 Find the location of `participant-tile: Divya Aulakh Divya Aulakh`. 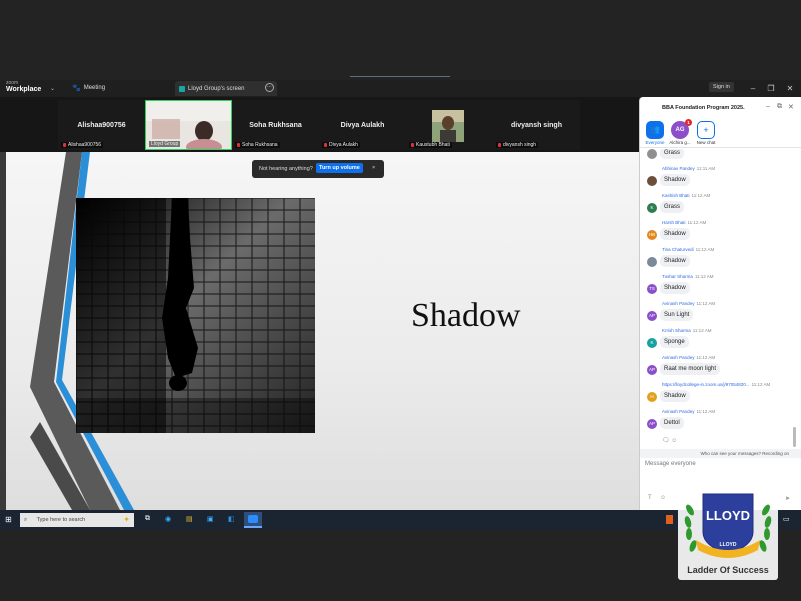

participant-tile: Divya Aulakh Divya Aulakh is located at coordinates (362, 125).